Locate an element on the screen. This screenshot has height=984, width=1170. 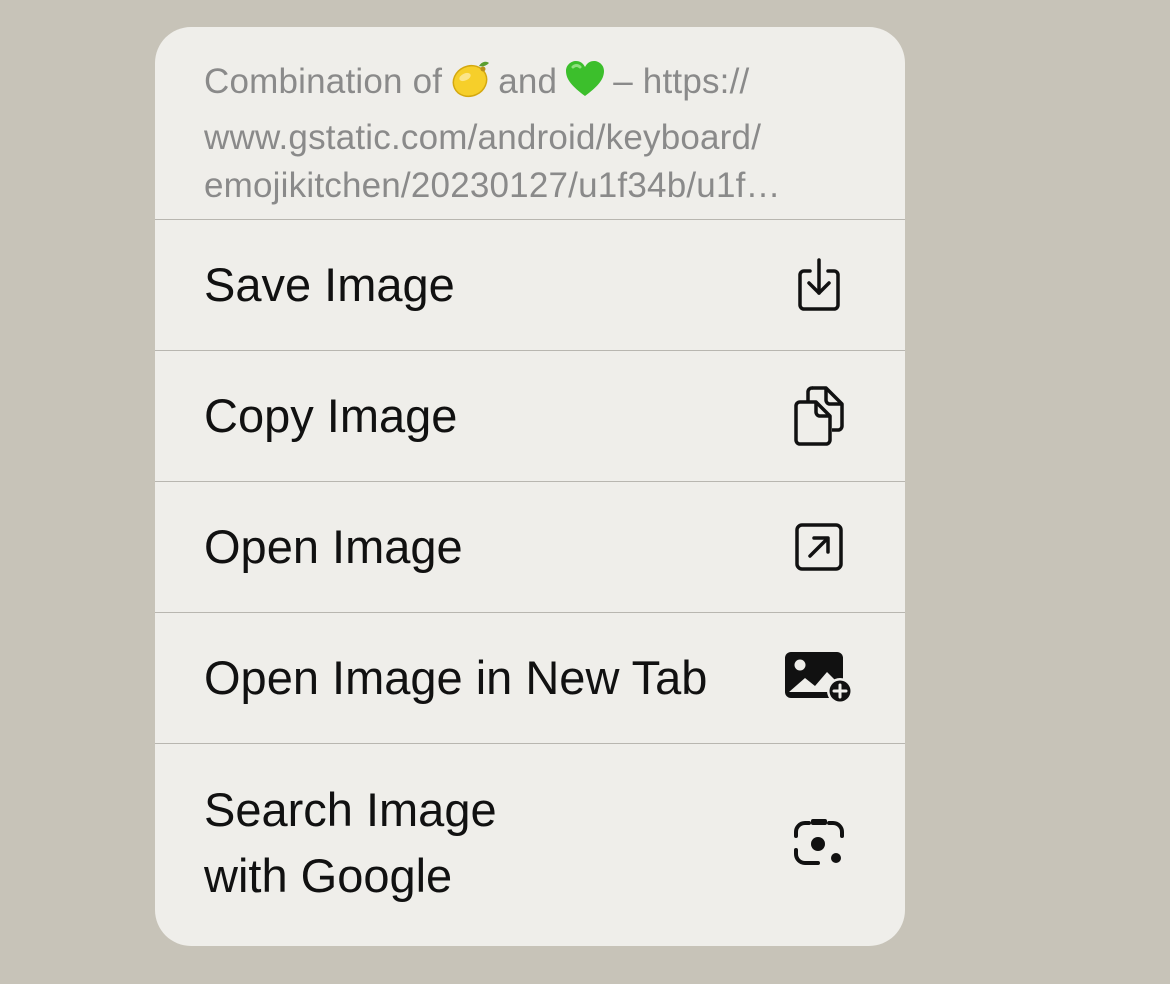
image-plus-icon is located at coordinates (819, 678).